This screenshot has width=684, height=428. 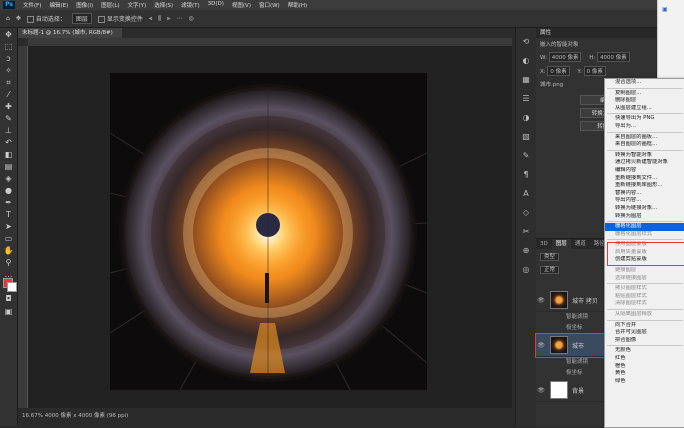 I want to click on history-brush-tool-icon: ↶, so click(x=8, y=142).